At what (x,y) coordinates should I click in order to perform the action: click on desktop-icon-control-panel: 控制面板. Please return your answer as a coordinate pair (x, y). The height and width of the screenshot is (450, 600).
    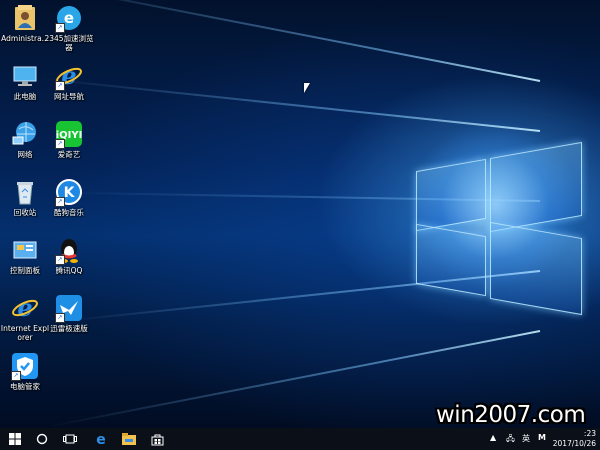
    Looking at the image, I should click on (25, 255).